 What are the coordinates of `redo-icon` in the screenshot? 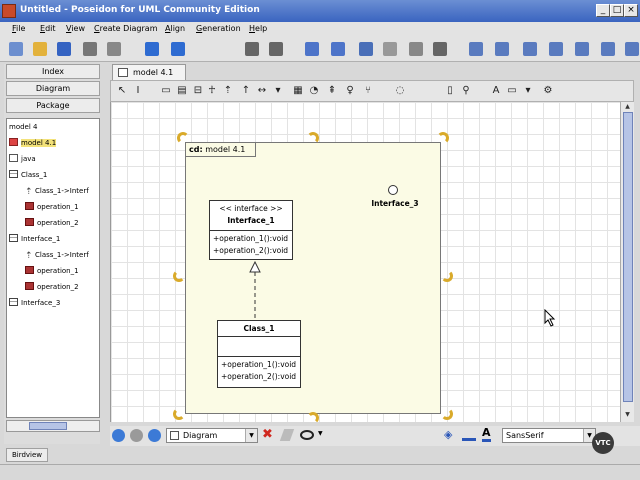 It's located at (178, 49).